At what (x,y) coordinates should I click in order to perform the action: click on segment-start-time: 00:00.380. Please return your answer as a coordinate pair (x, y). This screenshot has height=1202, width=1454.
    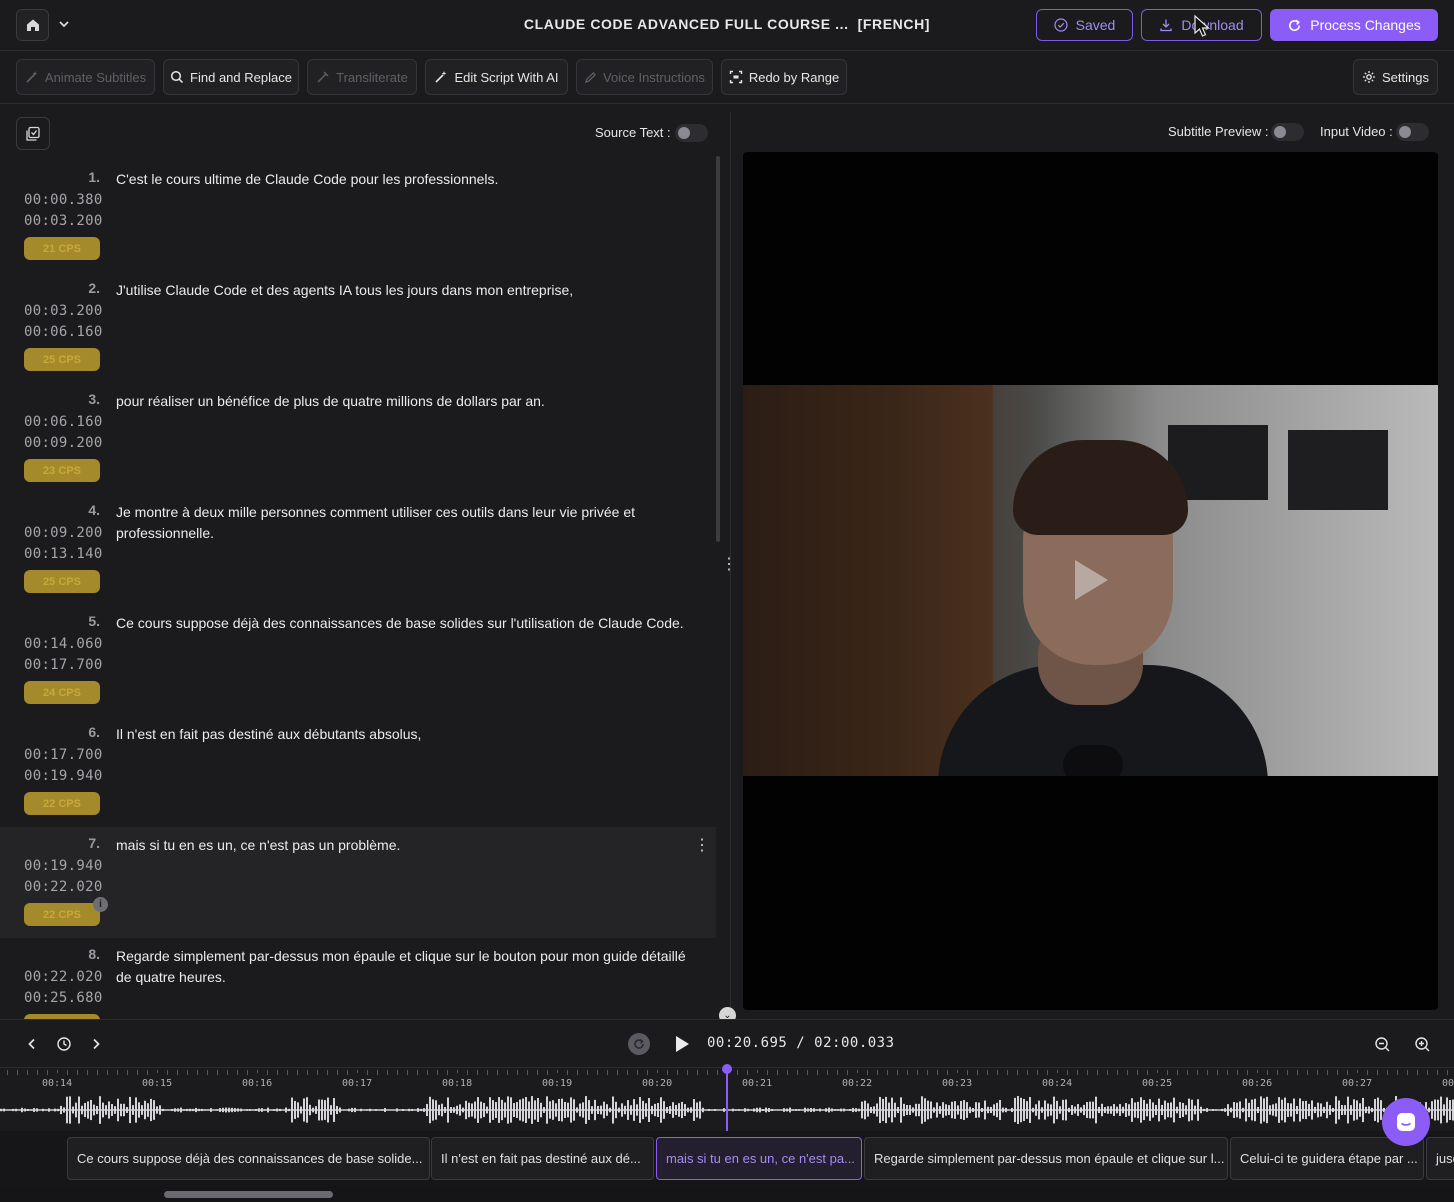
    Looking at the image, I should click on (63, 200).